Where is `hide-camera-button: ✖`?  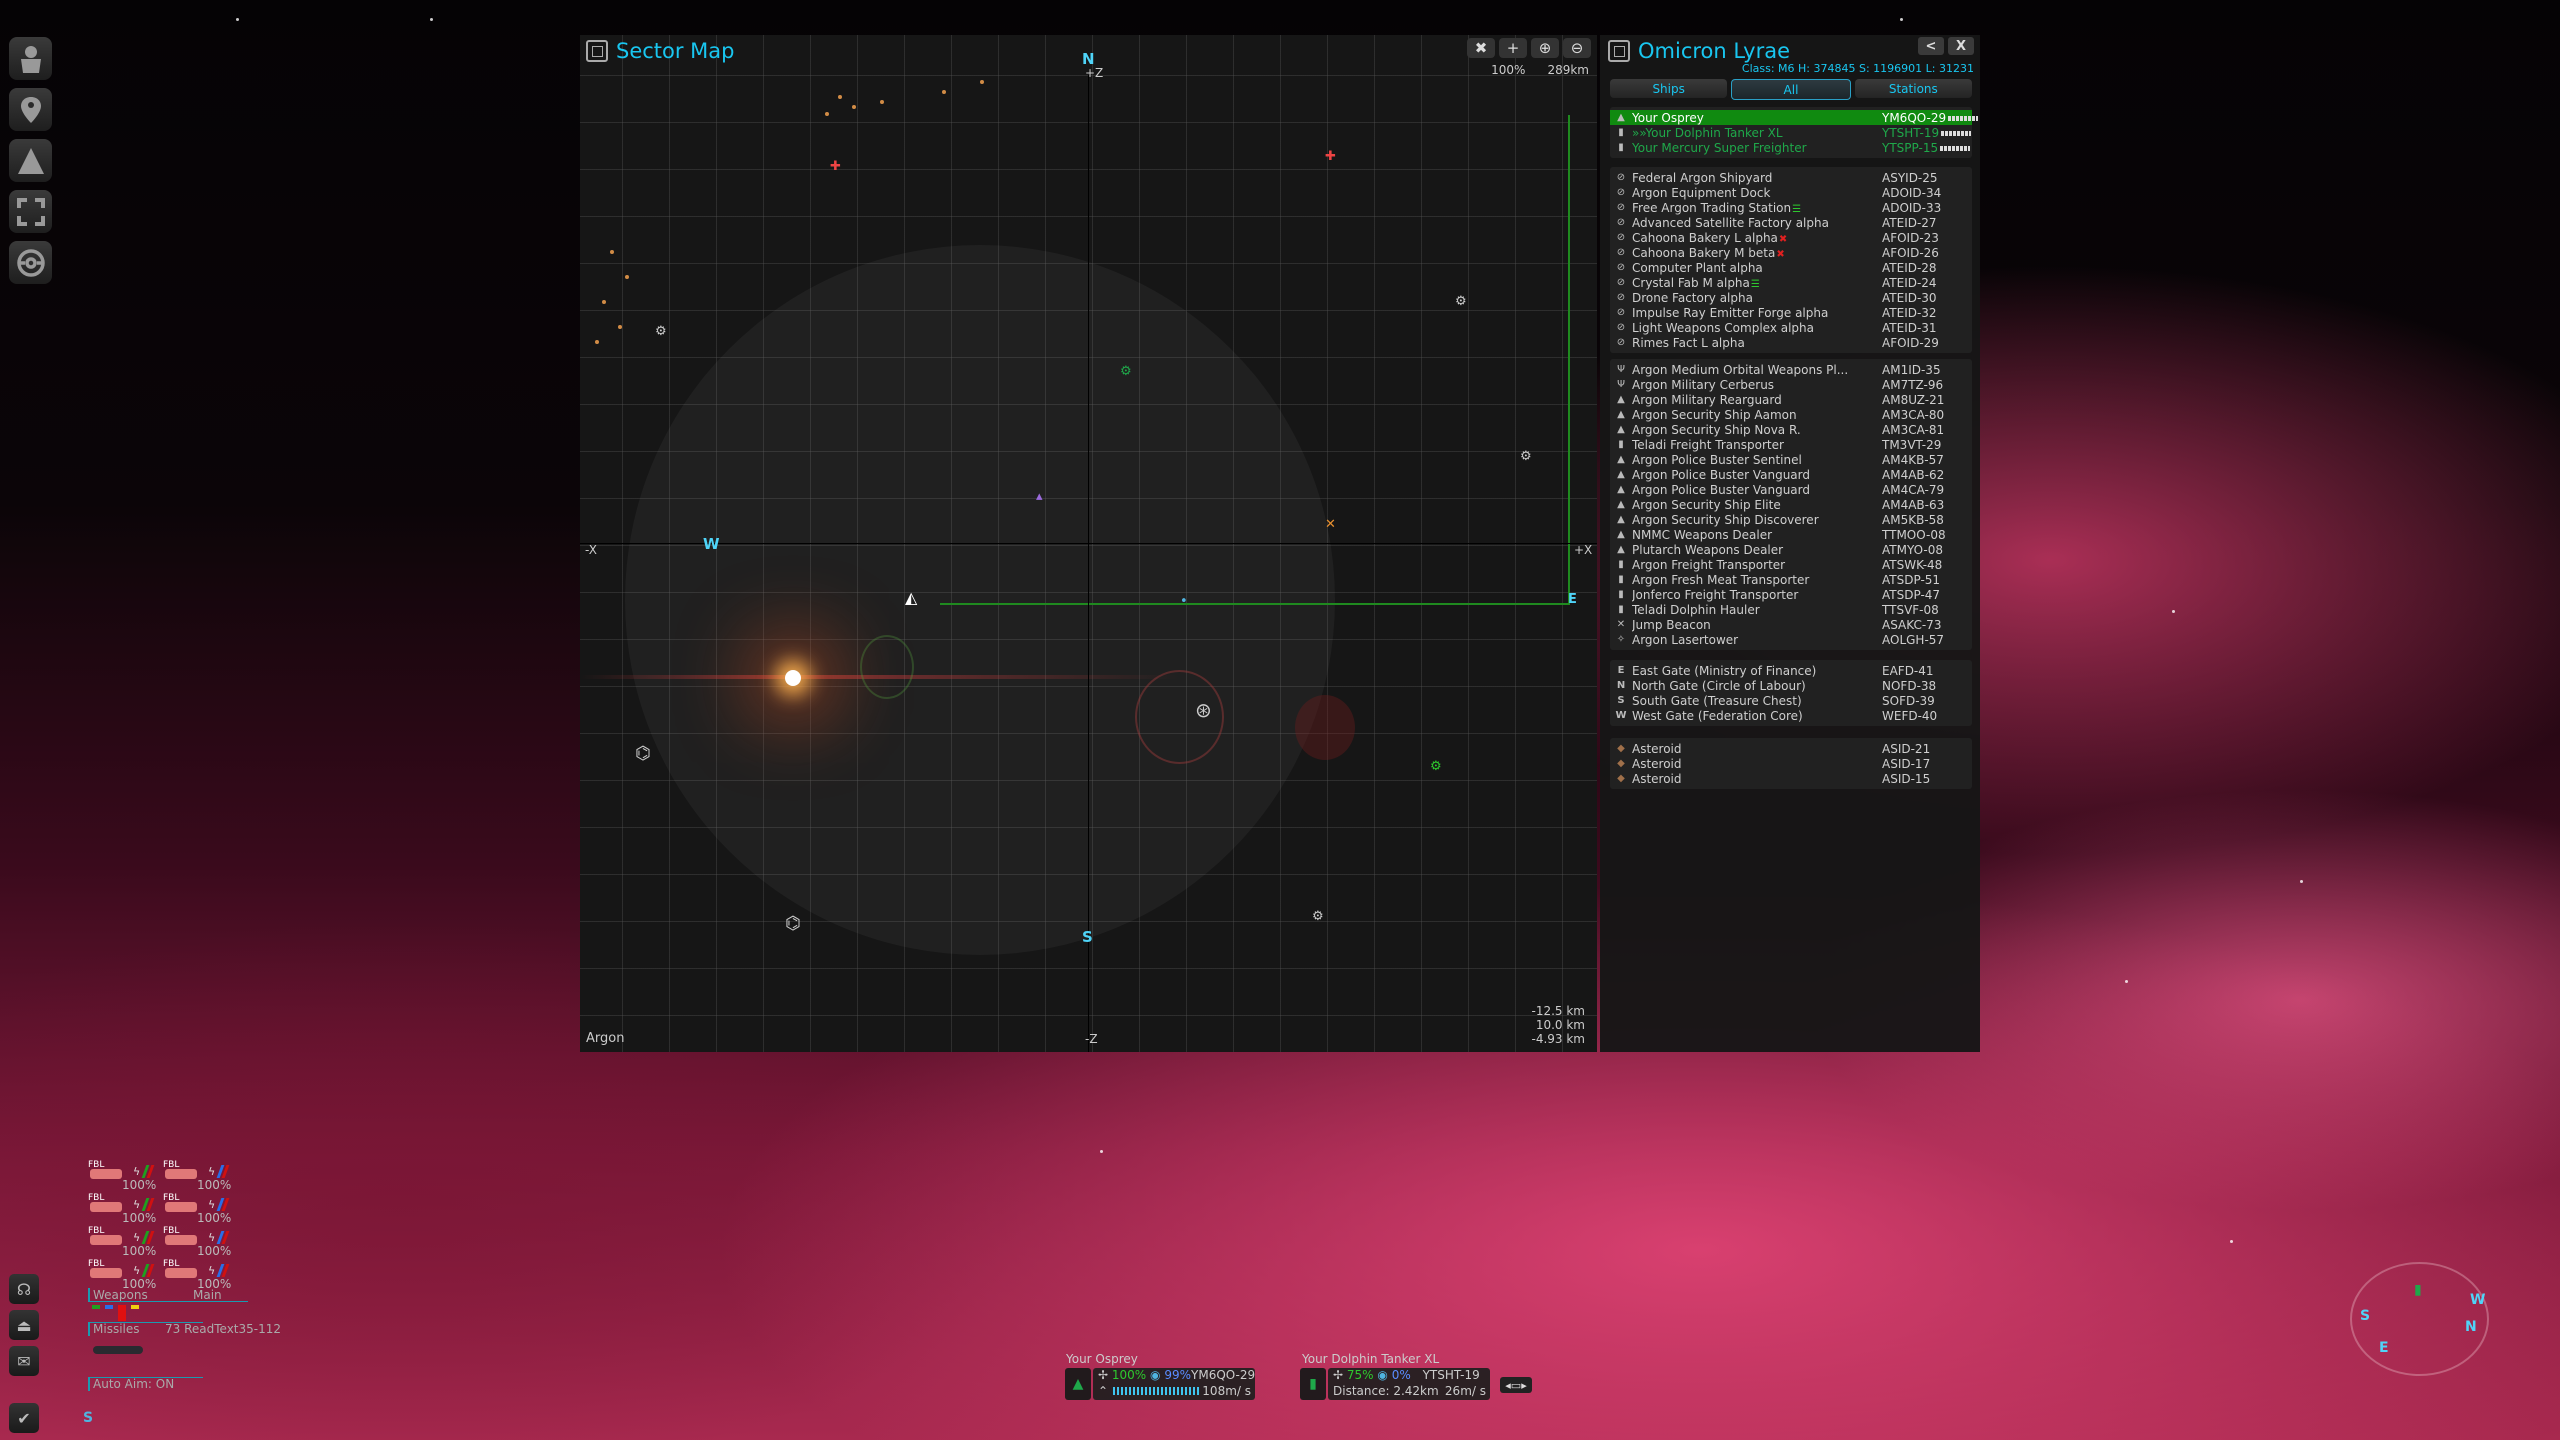
hide-camera-button: ✖ is located at coordinates (1481, 48).